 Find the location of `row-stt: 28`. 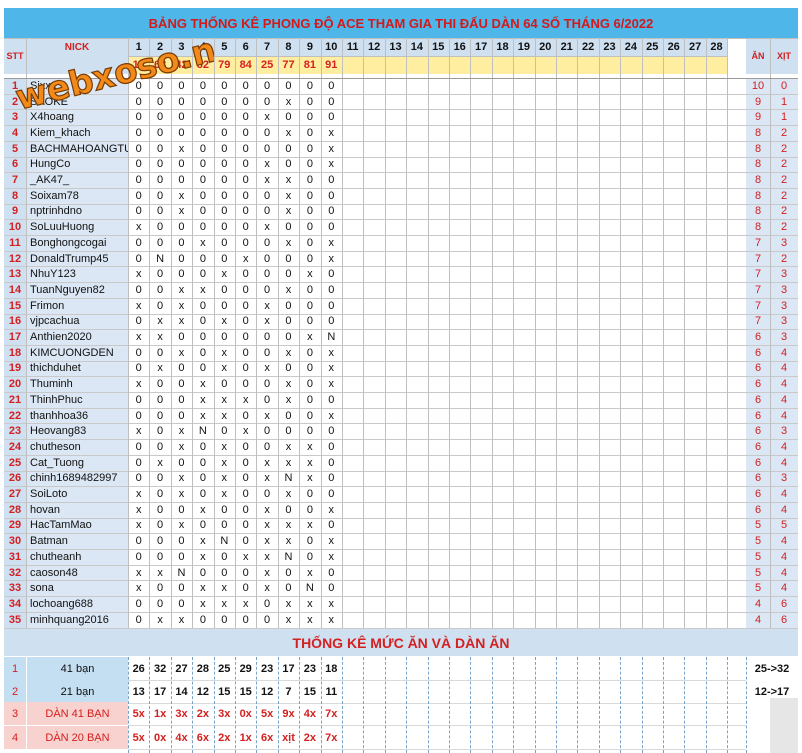

row-stt: 28 is located at coordinates (15, 509).